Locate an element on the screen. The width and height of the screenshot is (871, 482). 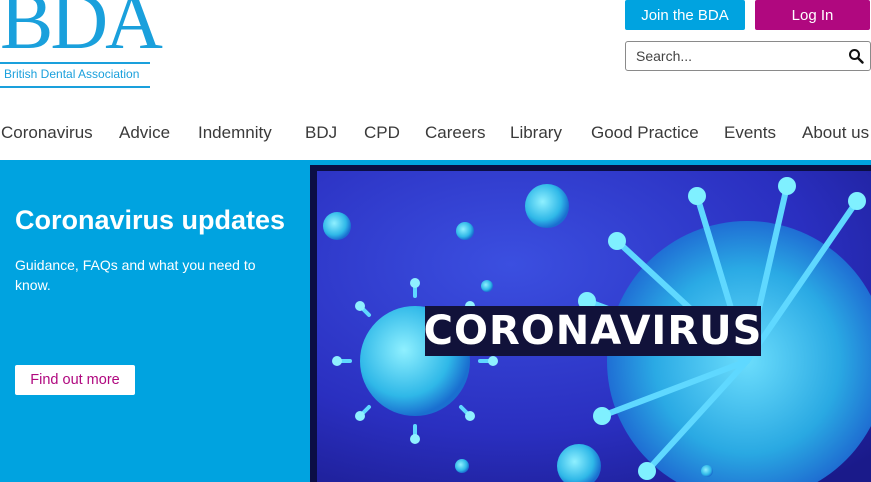
nav-item-about-us: About us is located at coordinates (835, 133).